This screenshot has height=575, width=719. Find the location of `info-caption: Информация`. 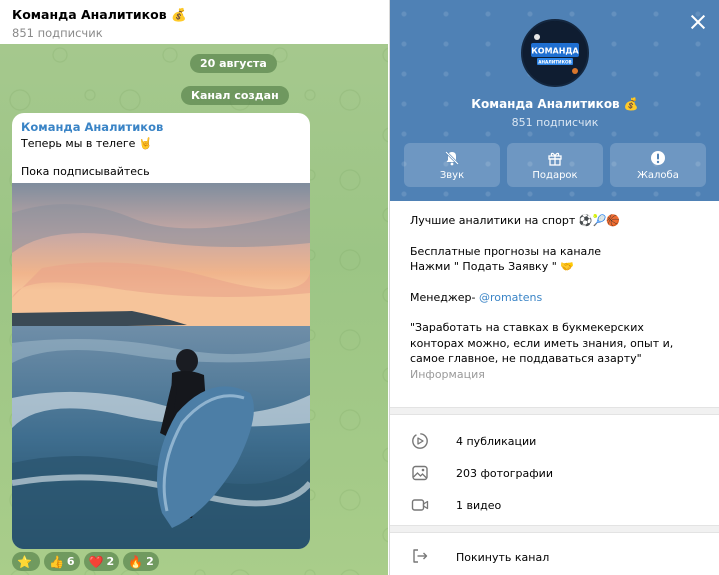

info-caption: Информация is located at coordinates (447, 374).